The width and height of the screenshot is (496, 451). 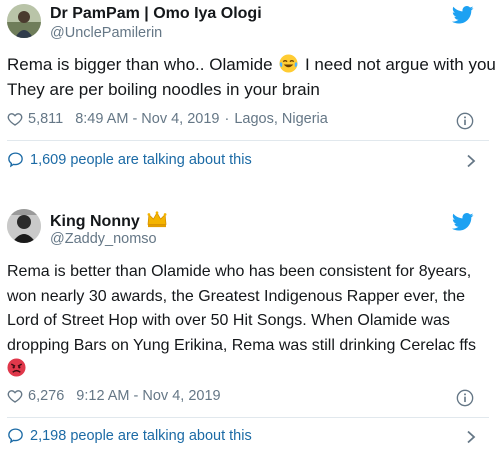 I want to click on tweet-timestamp: 8:49 AM - Nov 4, 2019, so click(x=147, y=119).